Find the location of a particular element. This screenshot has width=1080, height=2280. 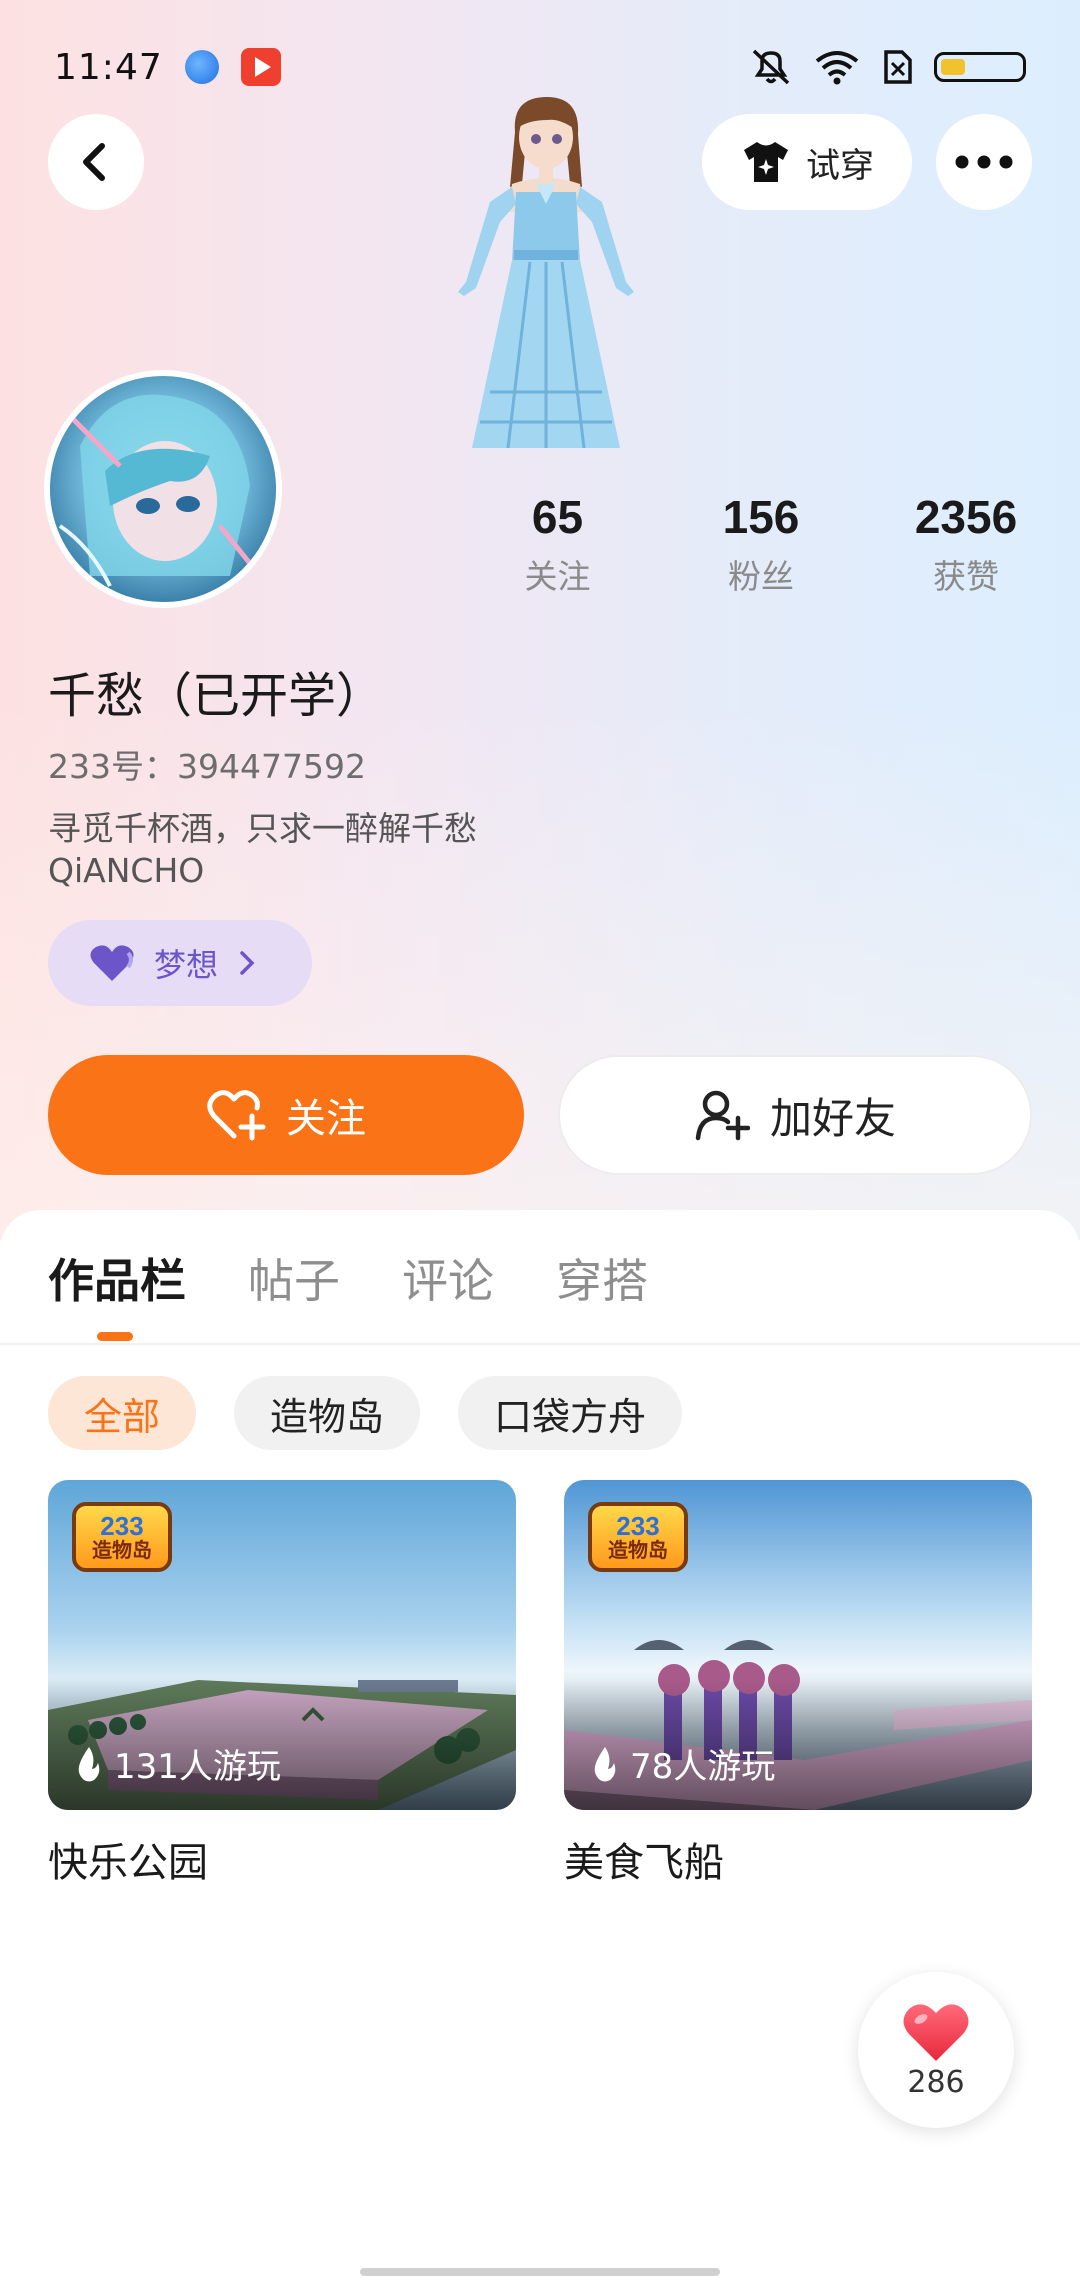

home-indicator is located at coordinates (540, 2272).